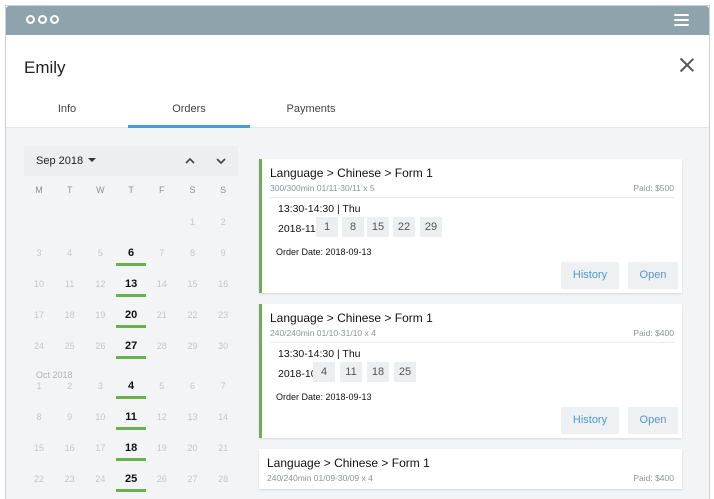 The image size is (714, 499). I want to click on chevron-up-icon, so click(190, 161).